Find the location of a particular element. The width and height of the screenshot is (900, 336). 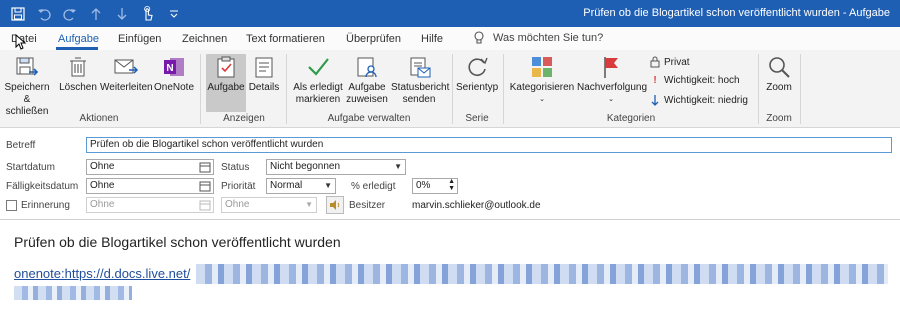

stepper-down-icon: ▼ is located at coordinates (451, 188).